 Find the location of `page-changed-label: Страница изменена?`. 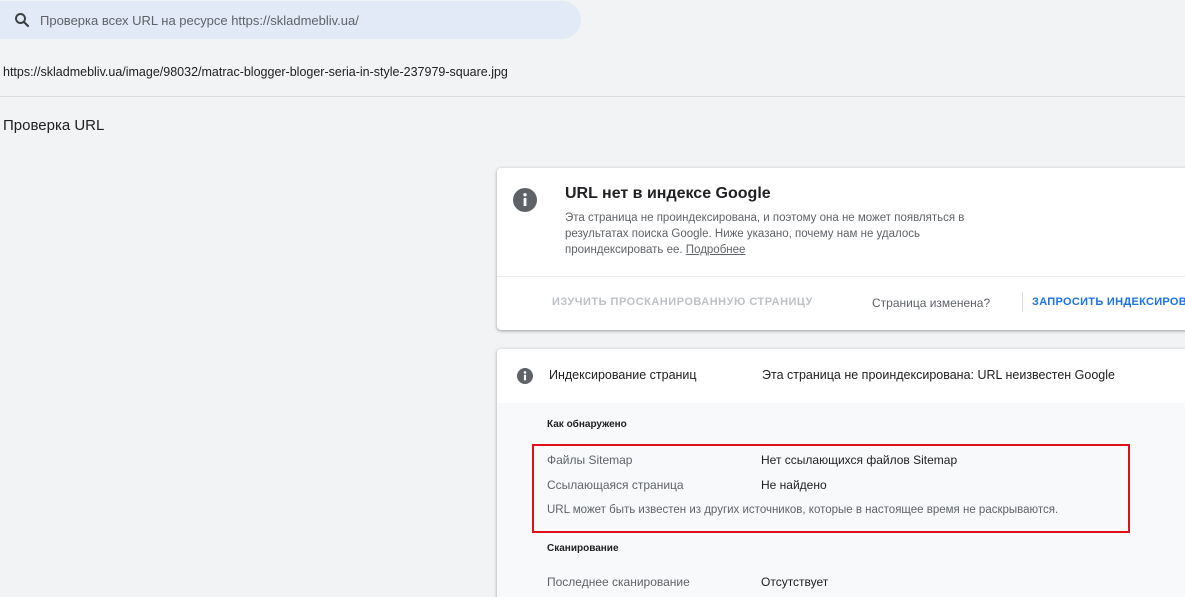

page-changed-label: Страница изменена? is located at coordinates (931, 303).